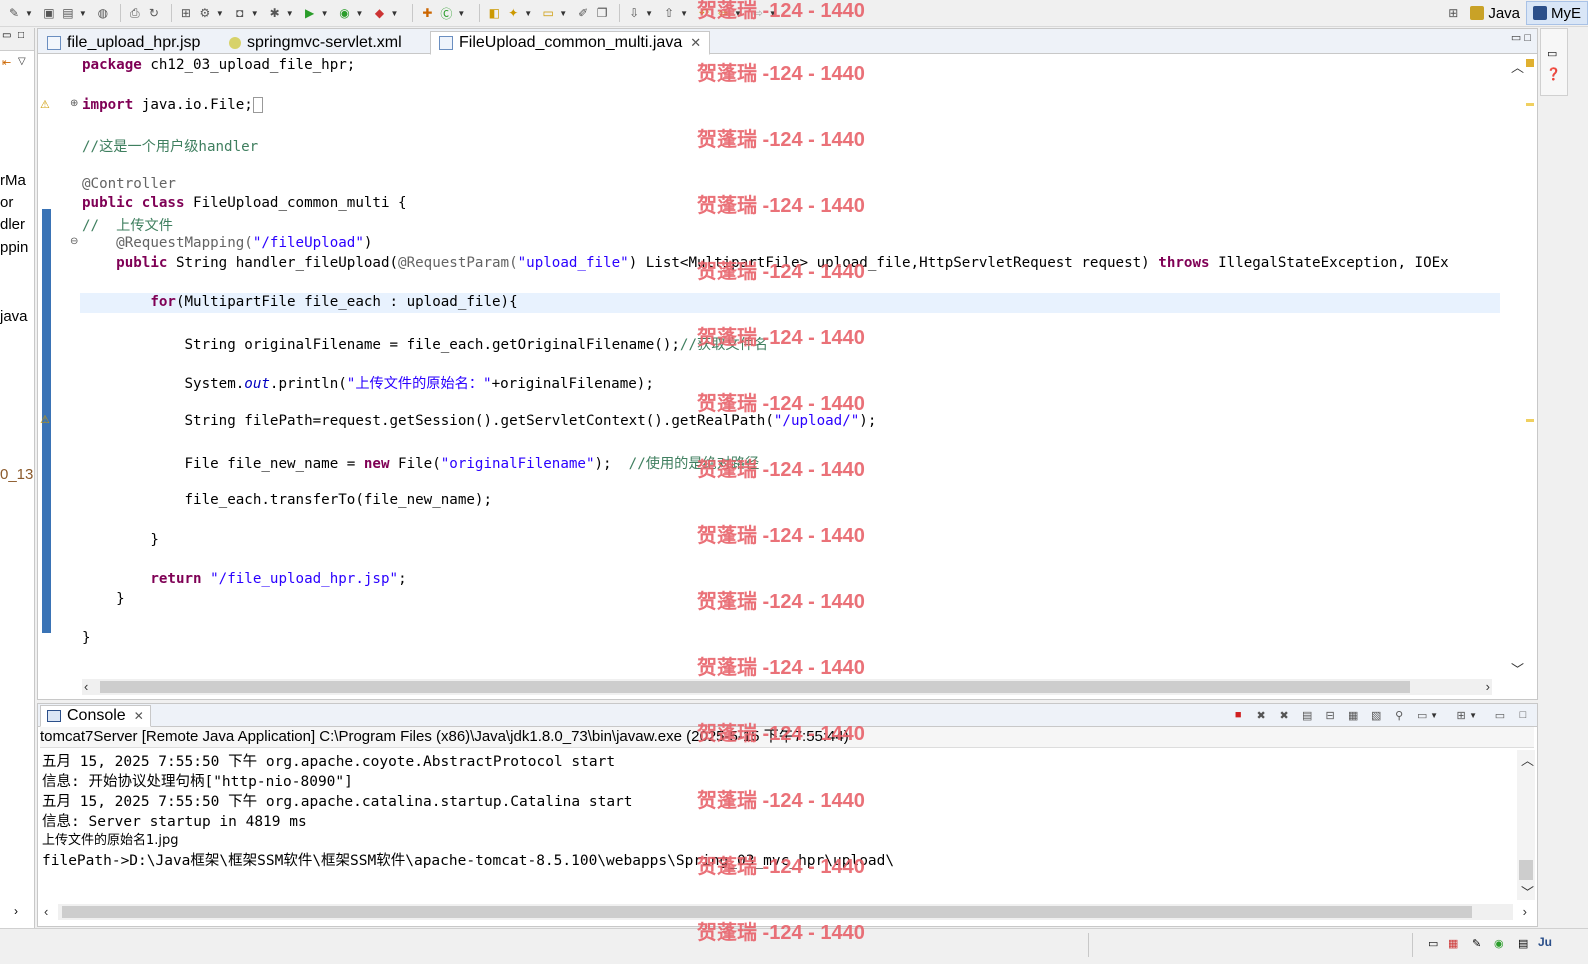 This screenshot has height=964, width=1588. Describe the element at coordinates (1523, 943) in the screenshot. I see `status-icon: ▤` at that location.